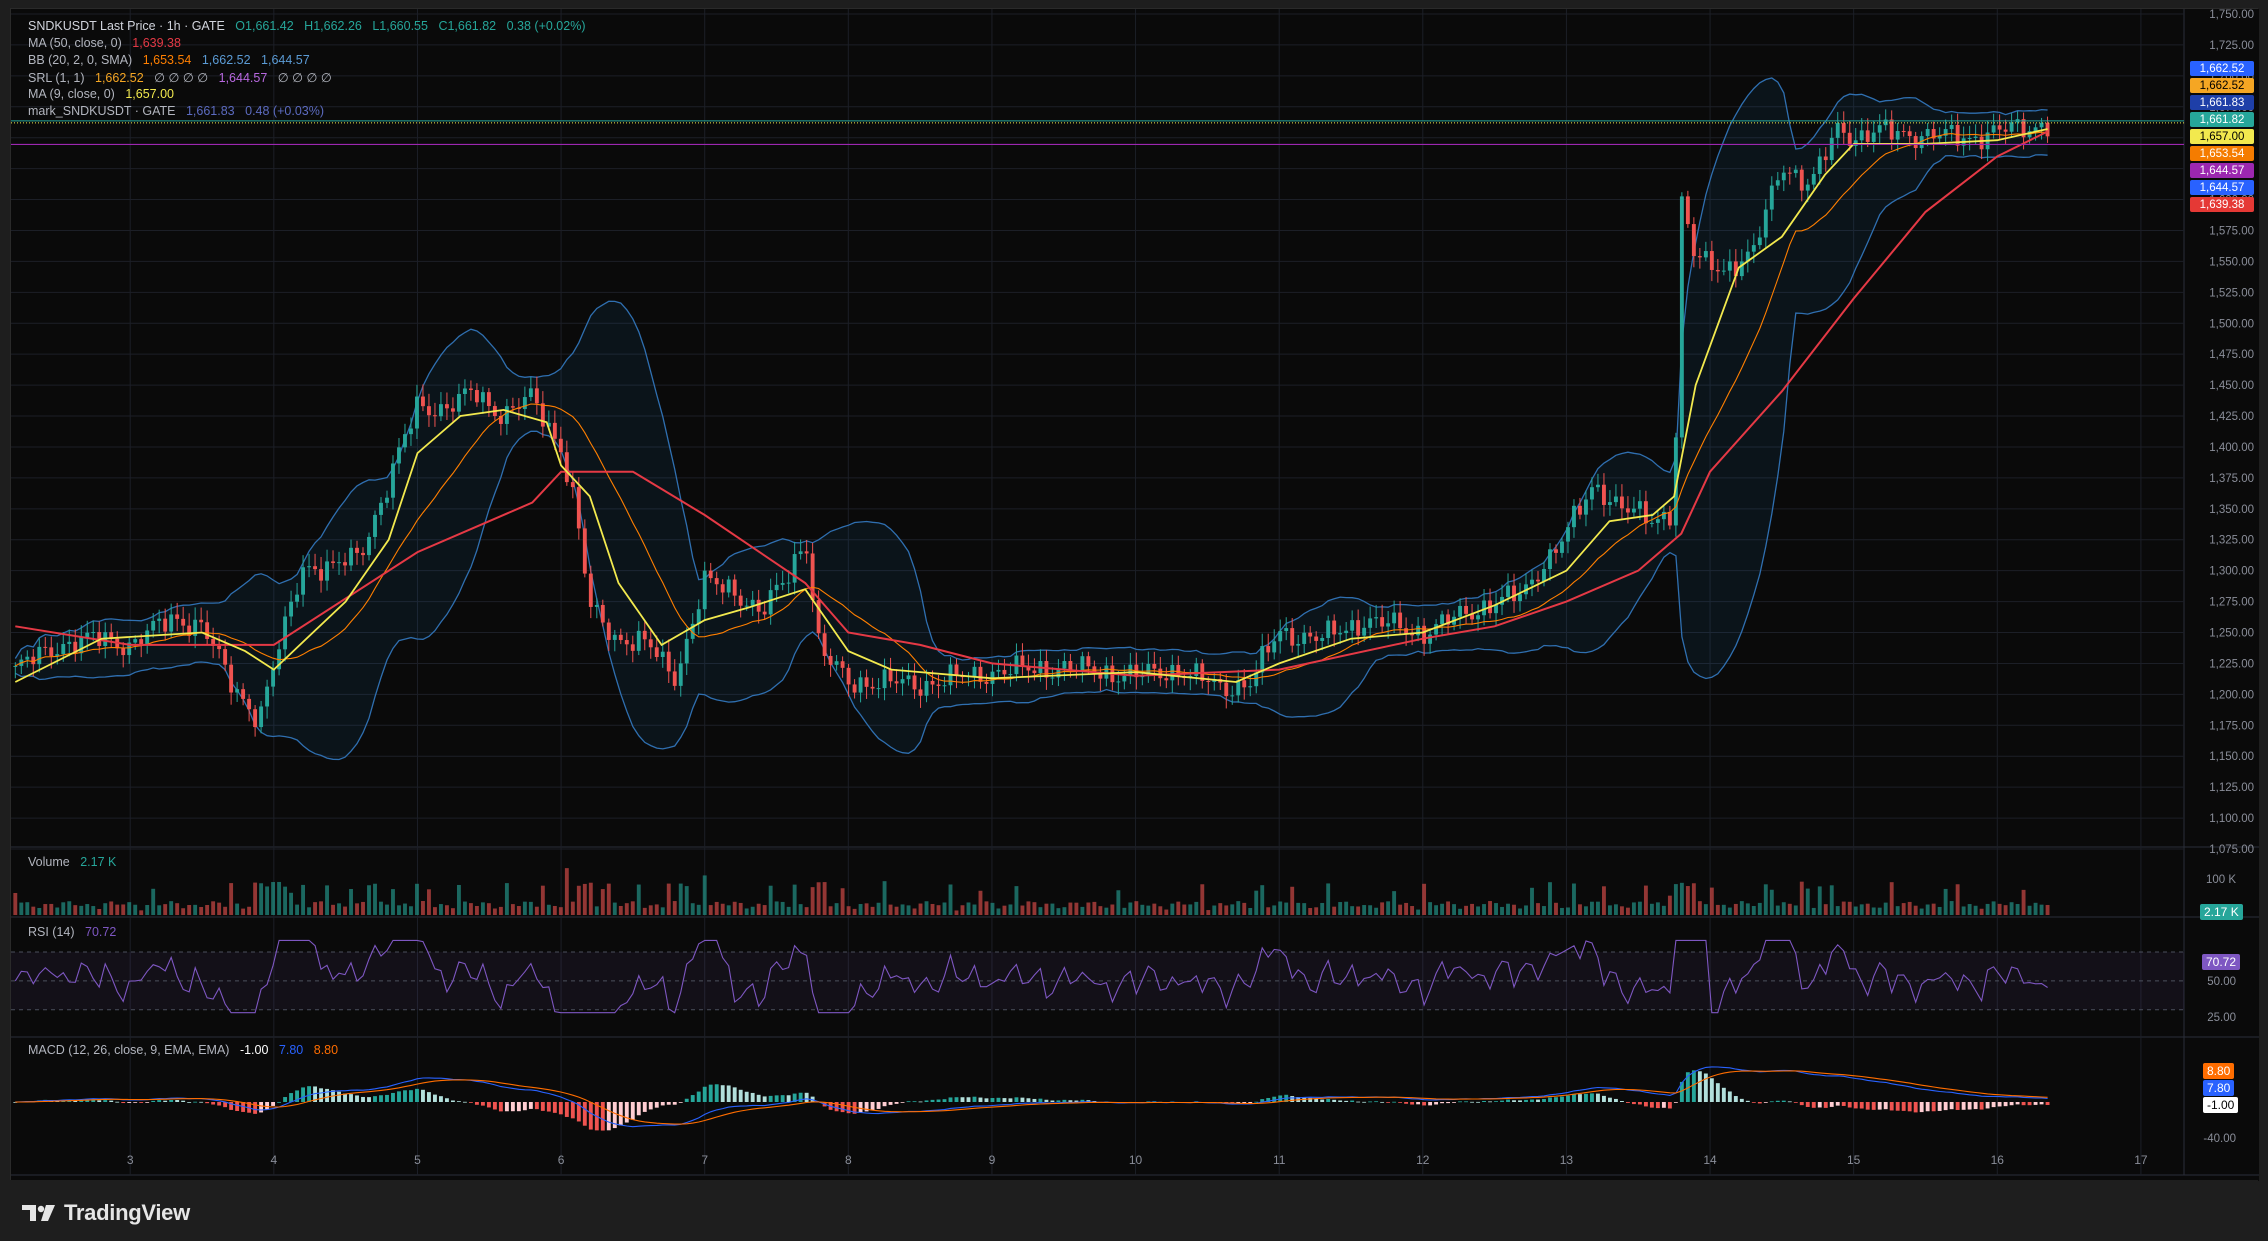  Describe the element at coordinates (1854, 1160) in the screenshot. I see `time-tick-label: 15` at that location.